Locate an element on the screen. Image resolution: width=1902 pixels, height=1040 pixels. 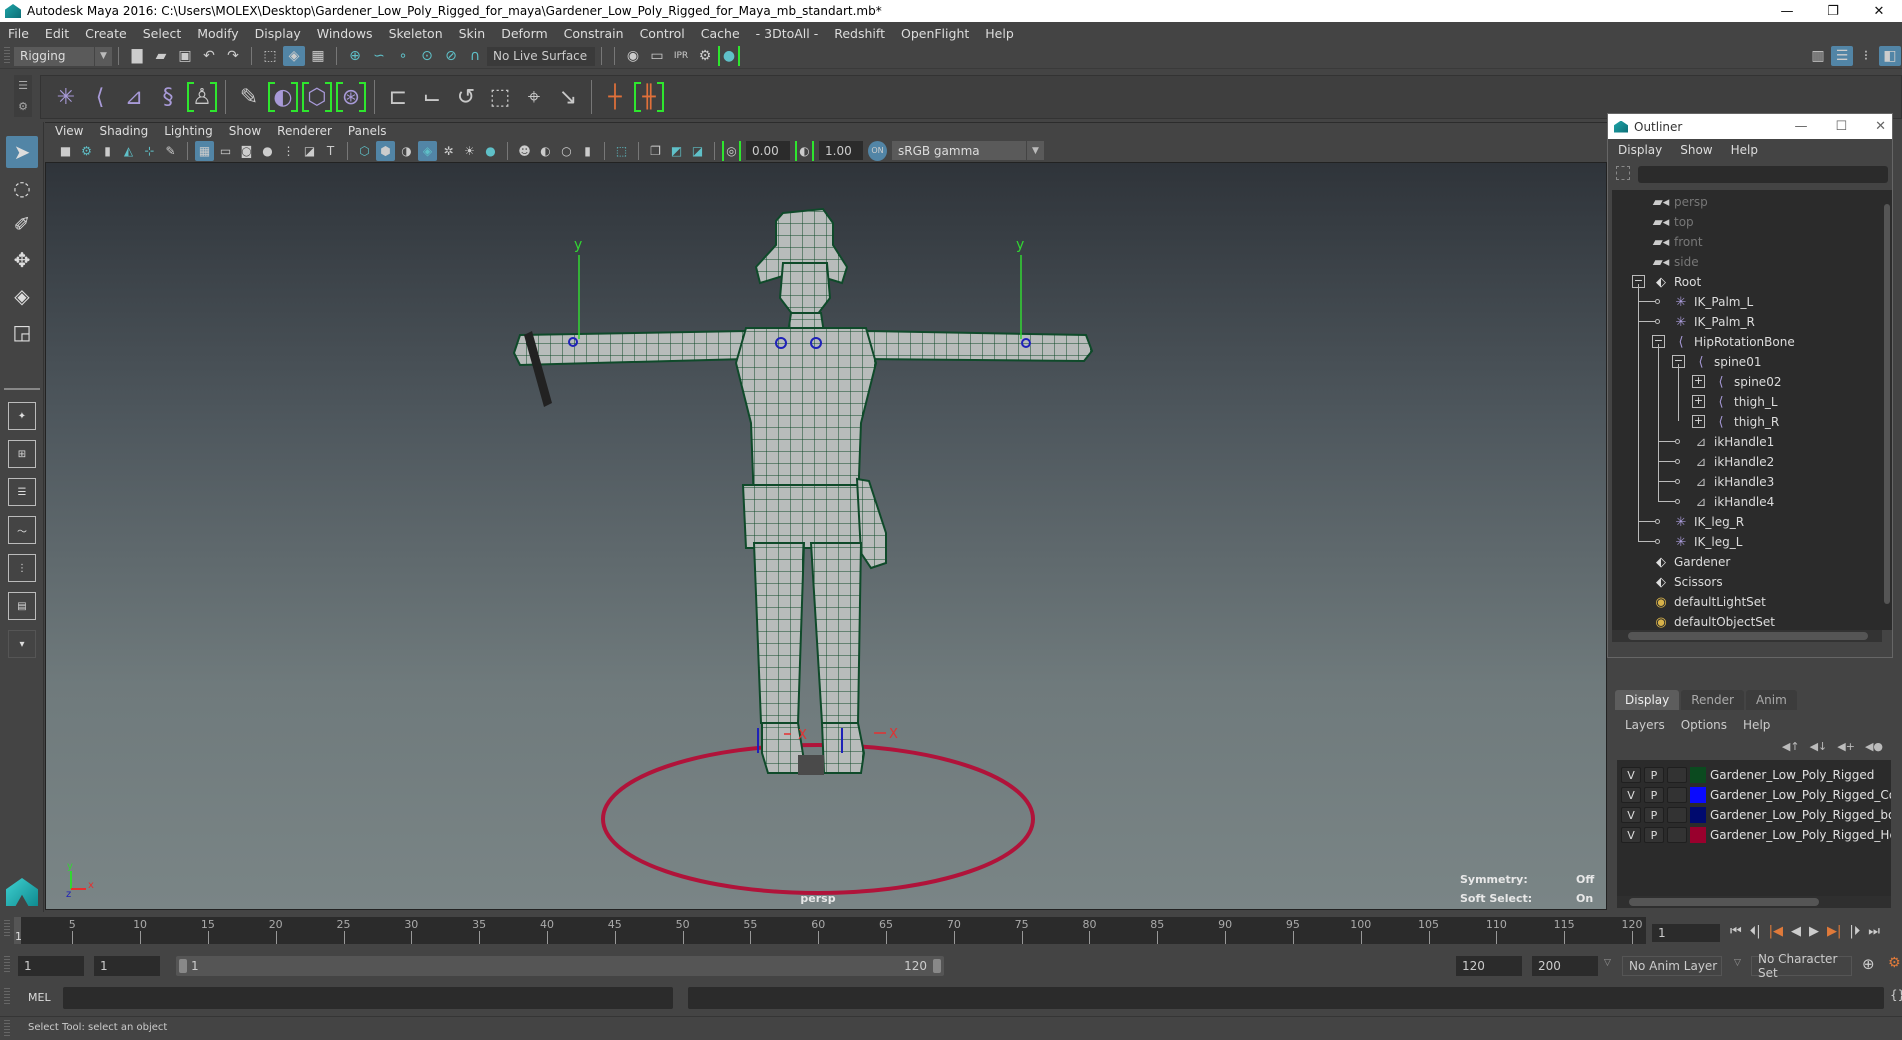
select-camera-icon: ■ is located at coordinates (65, 151).